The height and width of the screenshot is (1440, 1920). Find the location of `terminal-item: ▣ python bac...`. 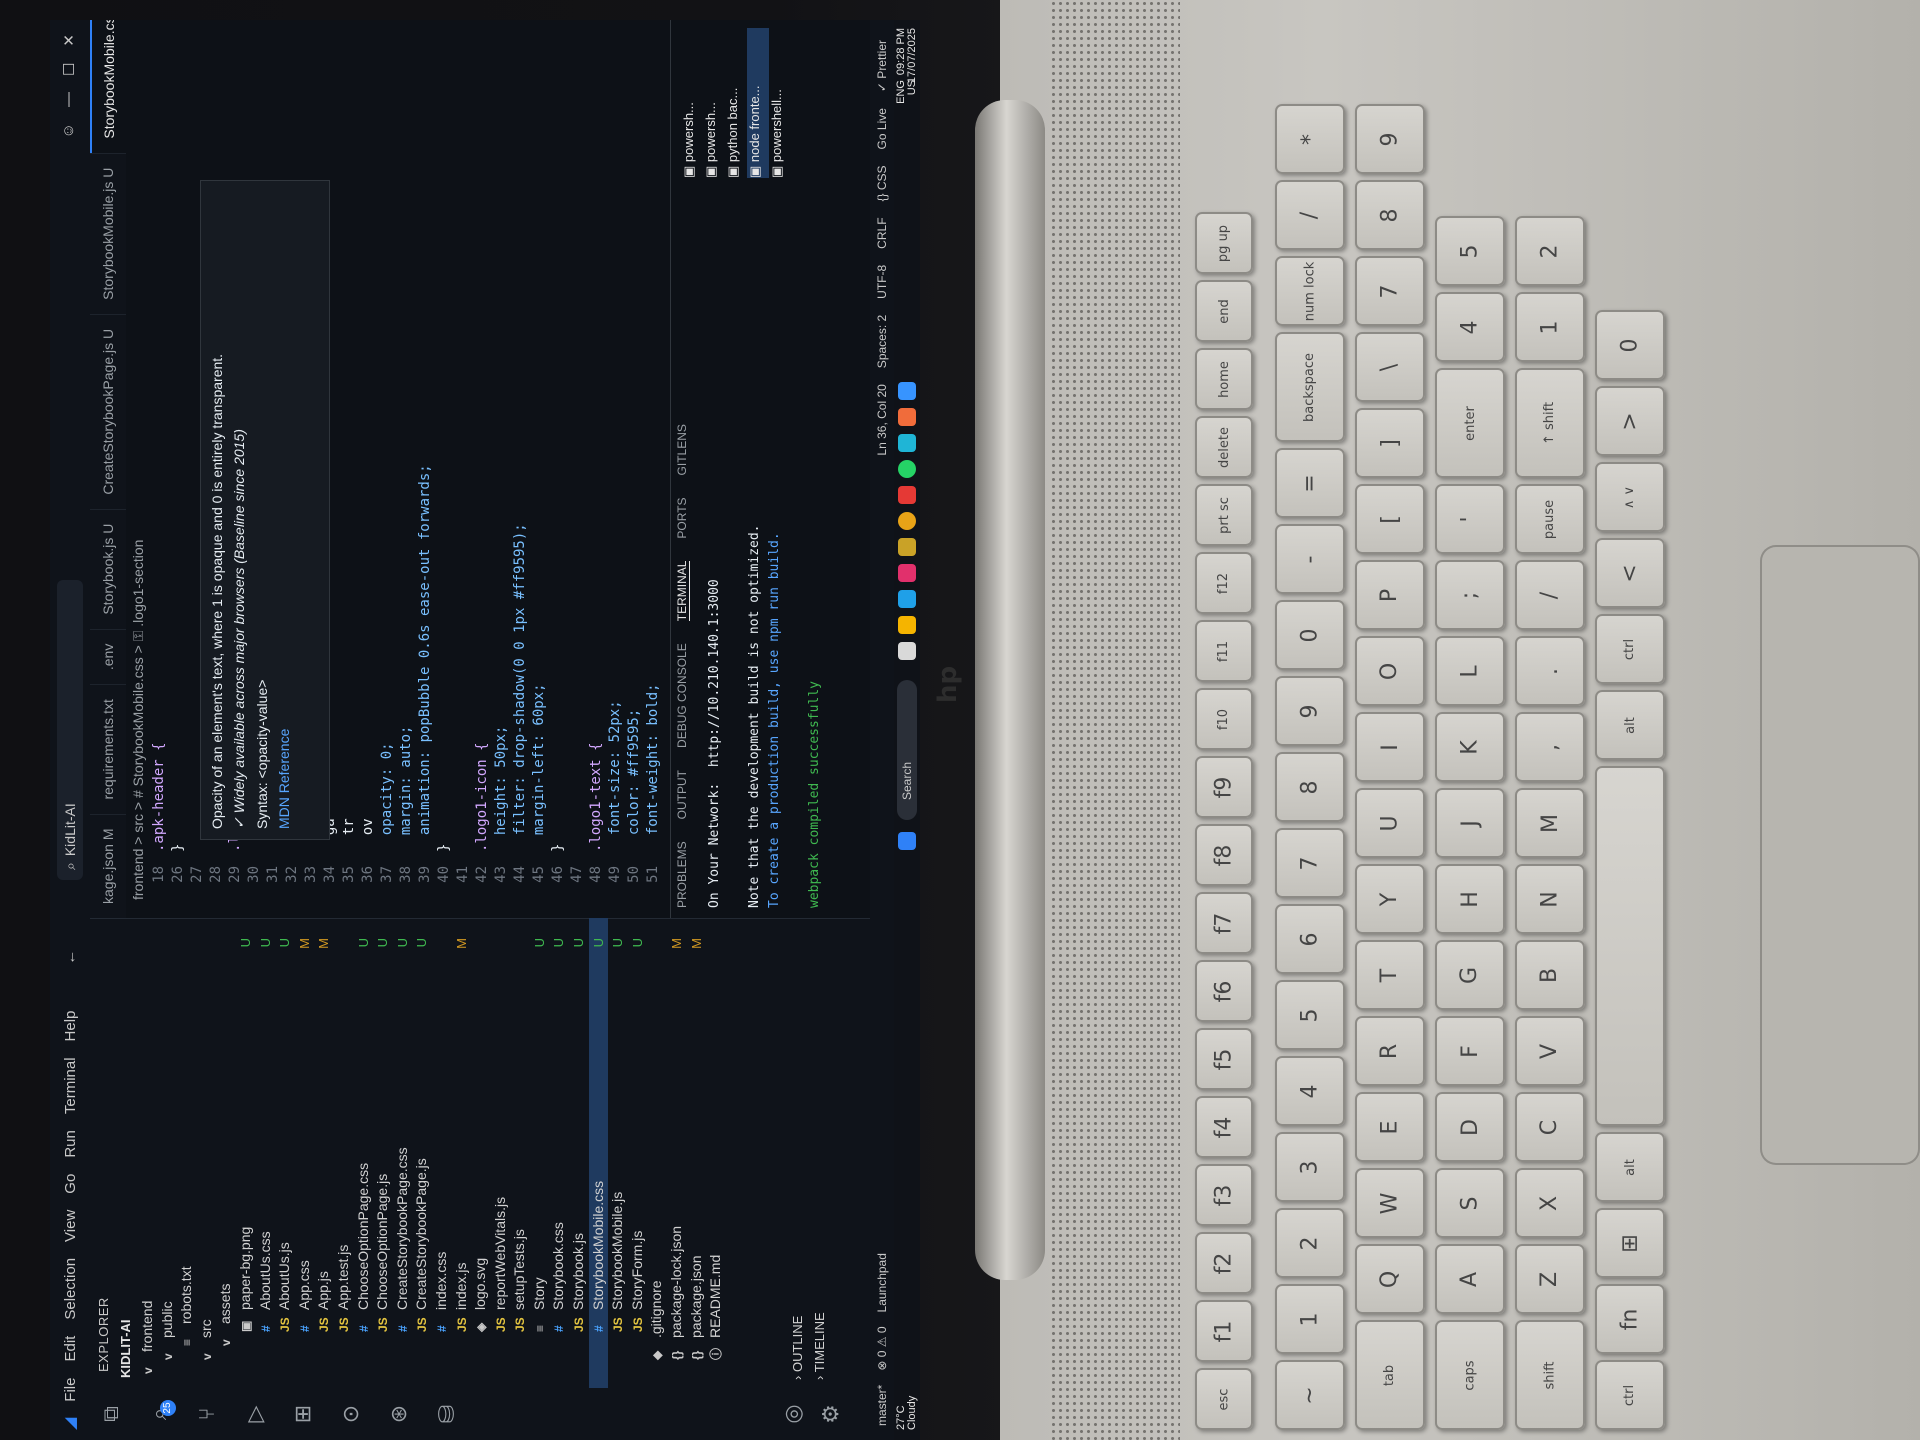

terminal-item: ▣ python bac... is located at coordinates (736, 103).